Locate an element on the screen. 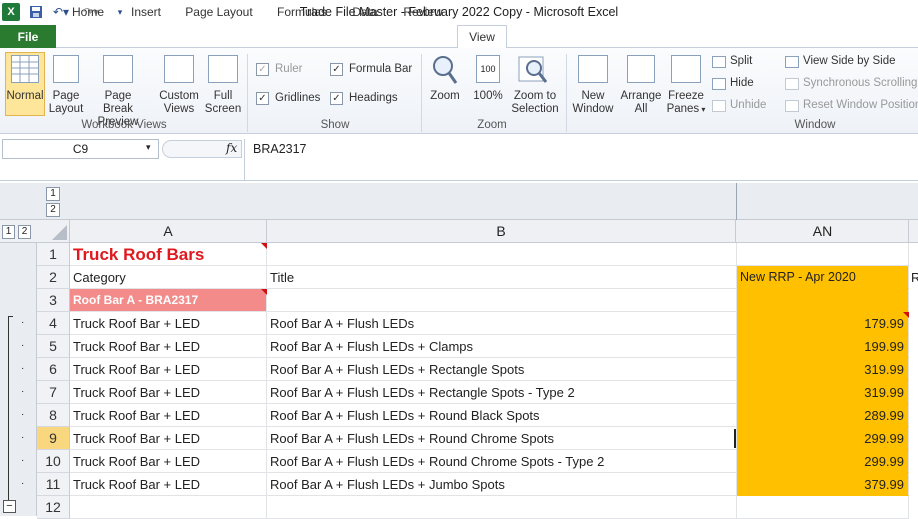  formula-input: BRA2317 is located at coordinates (581, 160).